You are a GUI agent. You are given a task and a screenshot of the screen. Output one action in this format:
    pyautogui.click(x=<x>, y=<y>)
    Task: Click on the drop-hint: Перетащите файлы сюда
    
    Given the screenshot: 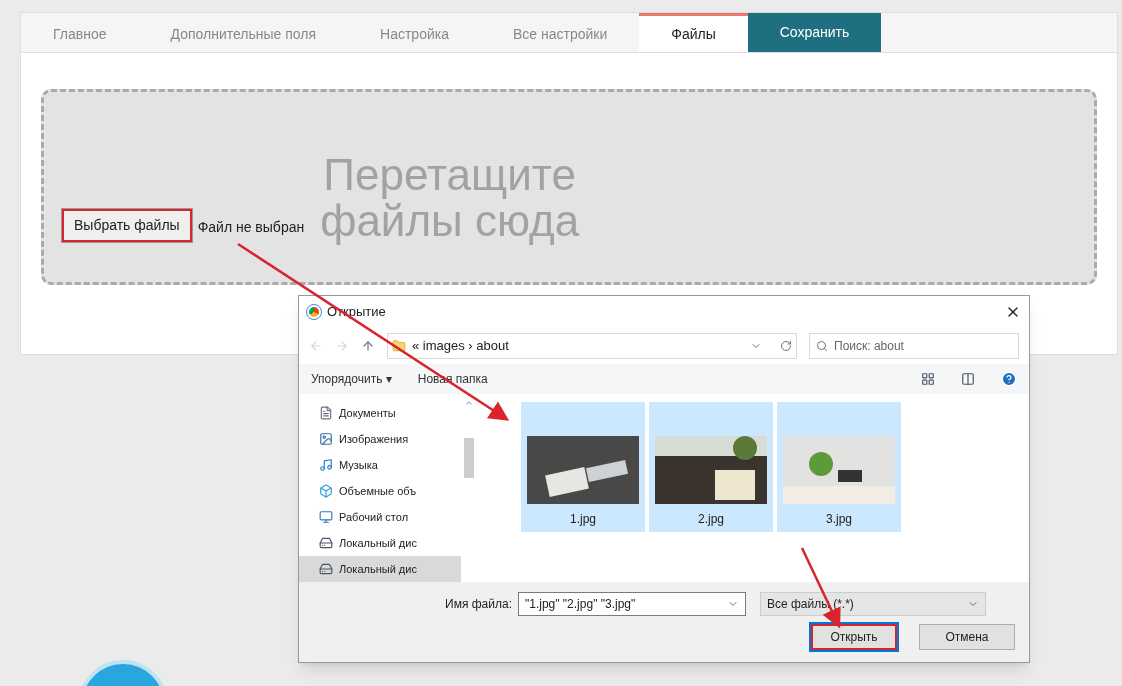 What is the action you would take?
    pyautogui.click(x=450, y=198)
    